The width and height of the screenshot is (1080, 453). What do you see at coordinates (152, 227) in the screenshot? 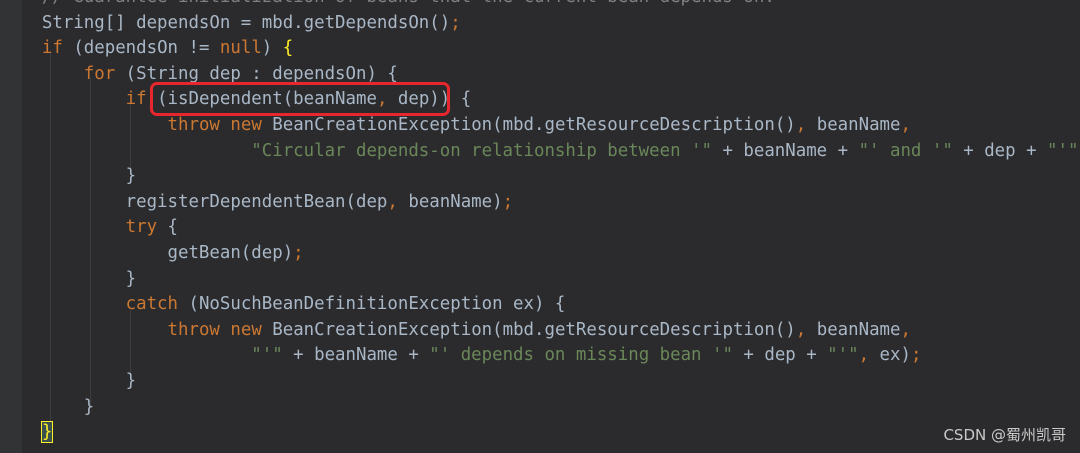
I see `code-line: try {` at bounding box center [152, 227].